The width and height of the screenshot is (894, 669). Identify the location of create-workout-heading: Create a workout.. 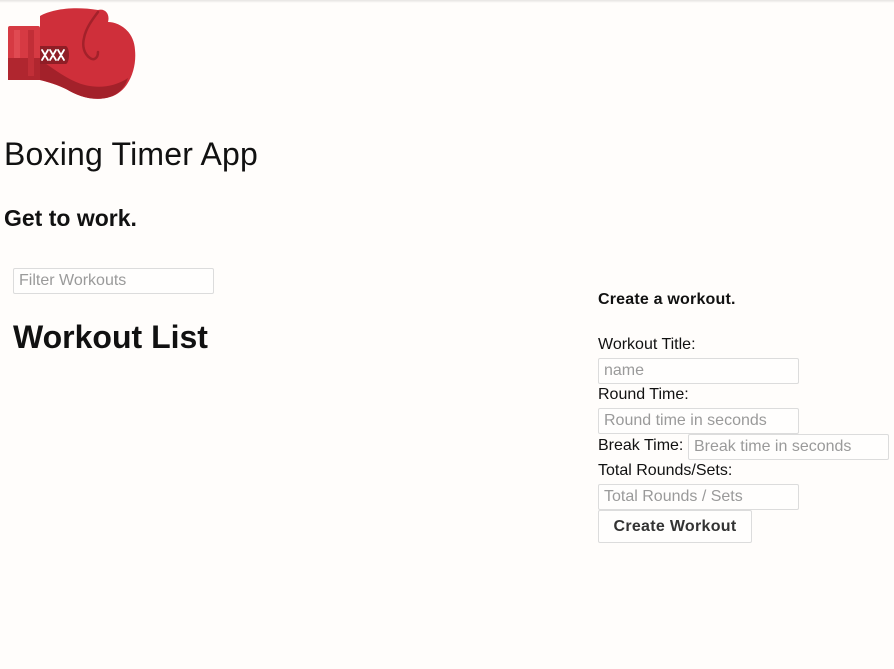
(667, 299).